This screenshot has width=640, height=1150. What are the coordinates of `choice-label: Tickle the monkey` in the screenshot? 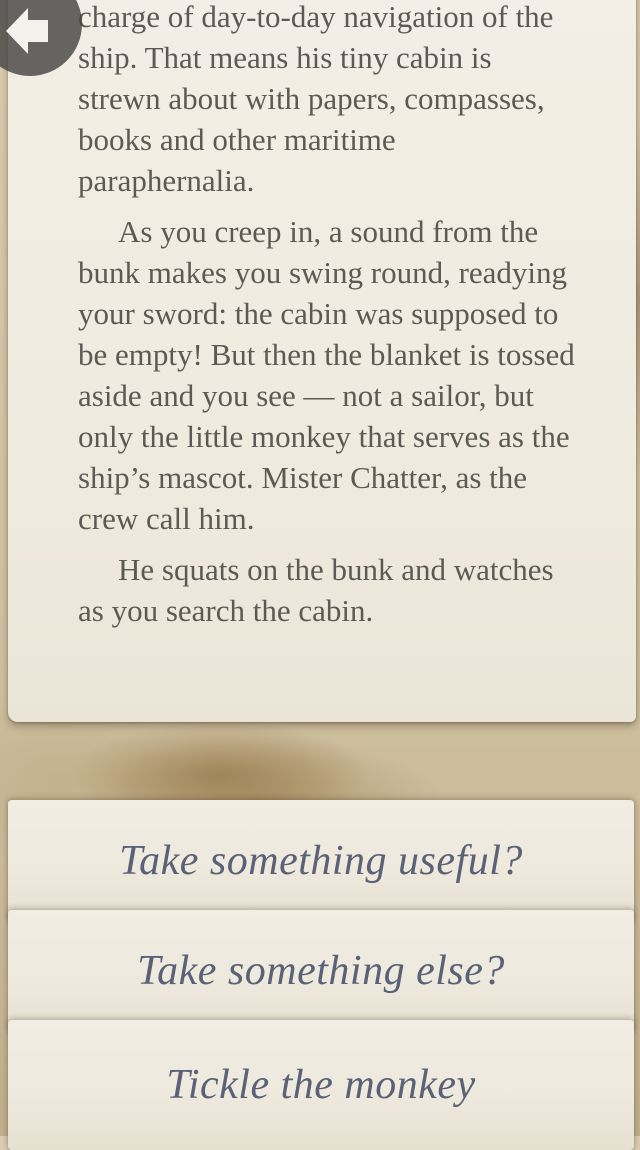 It's located at (321, 1085).